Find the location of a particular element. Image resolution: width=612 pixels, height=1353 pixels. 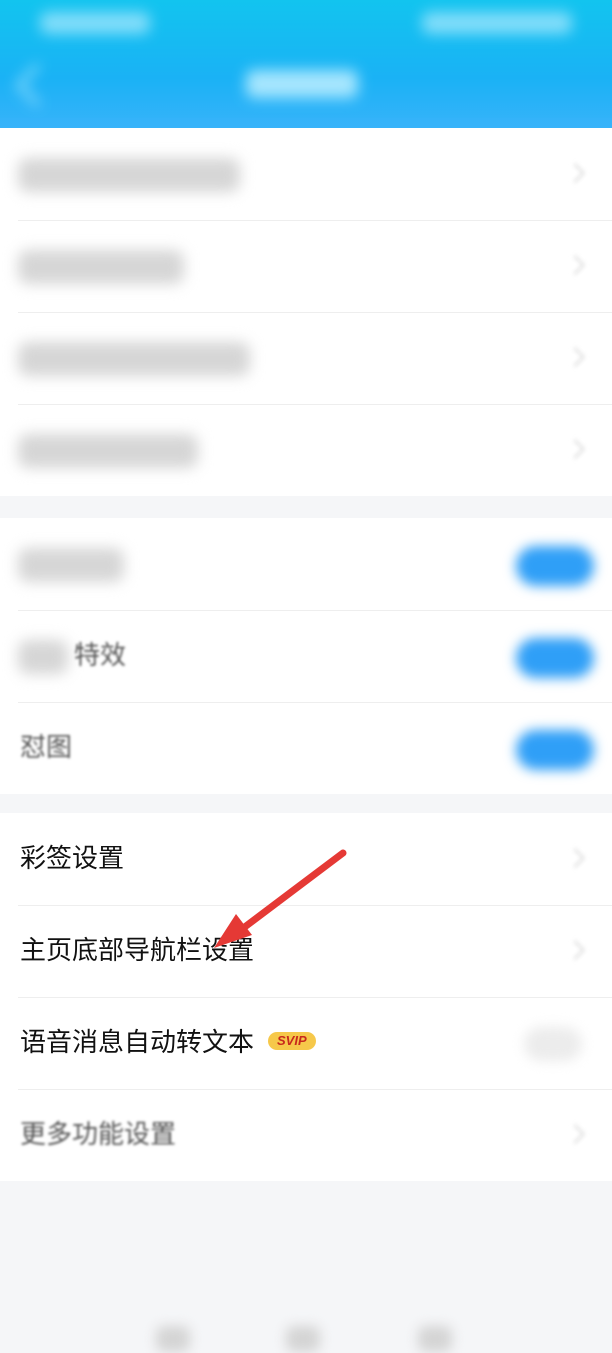

status-bar-left is located at coordinates (95, 23).